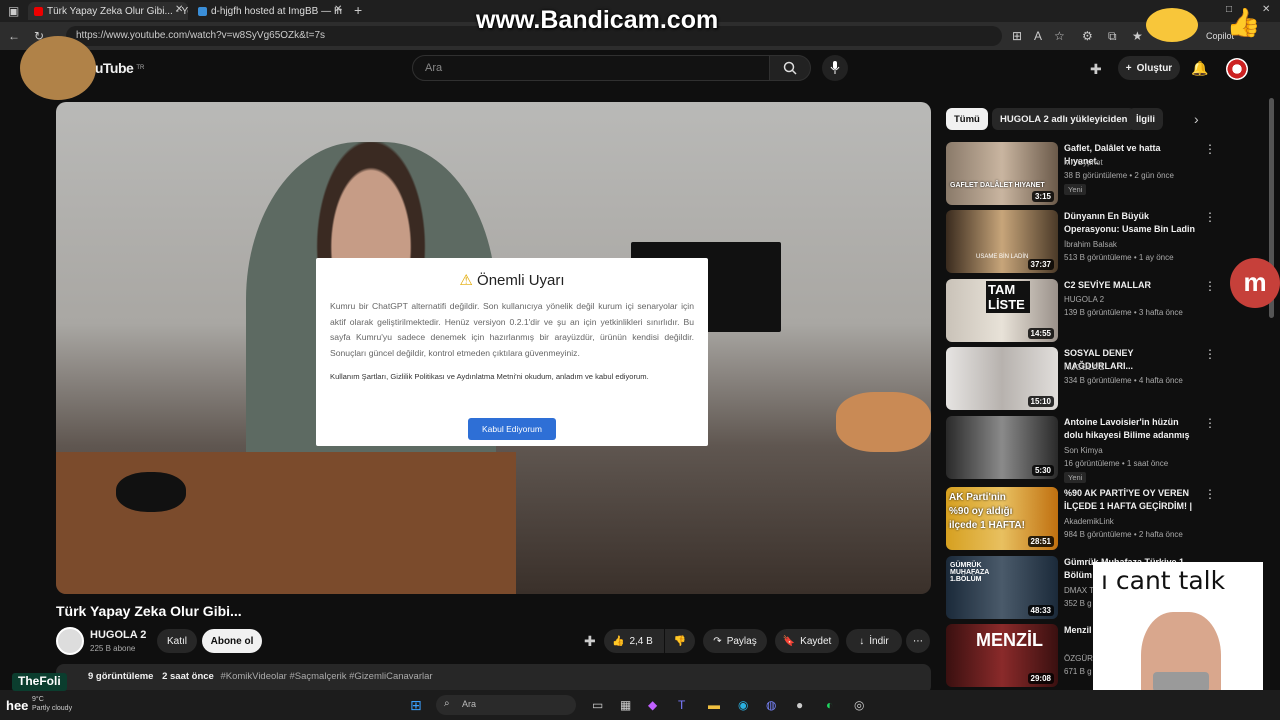 The image size is (1280, 720). Describe the element at coordinates (358, 10) in the screenshot. I see `new-tab-icon: +` at that location.